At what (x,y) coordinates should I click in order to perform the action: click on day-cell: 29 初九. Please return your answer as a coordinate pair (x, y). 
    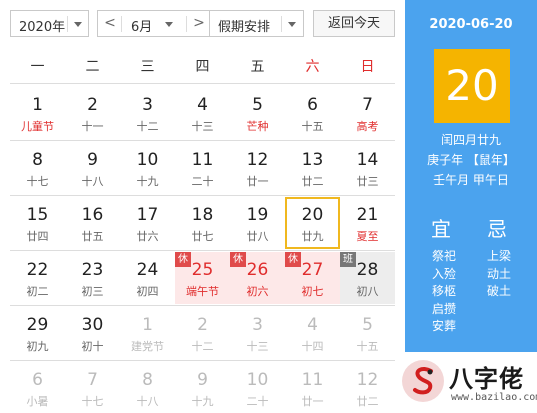
    Looking at the image, I should click on (37, 333).